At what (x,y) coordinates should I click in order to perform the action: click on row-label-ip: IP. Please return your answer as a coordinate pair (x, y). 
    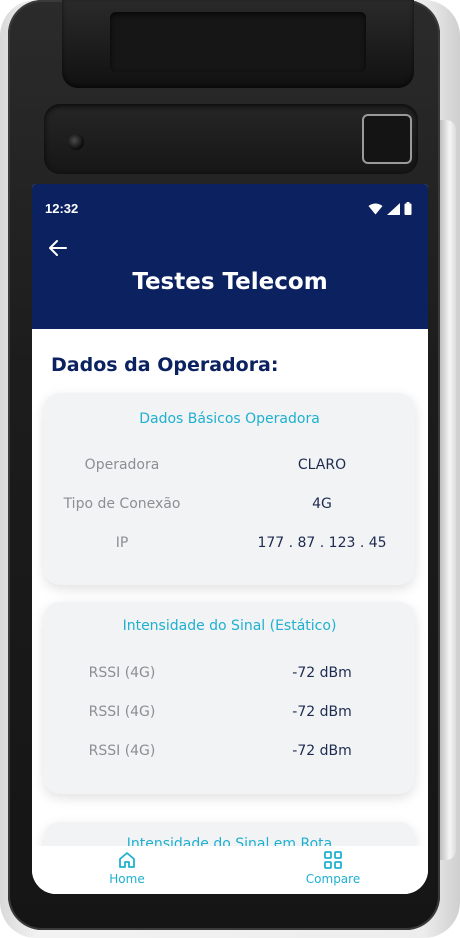
    Looking at the image, I should click on (122, 543).